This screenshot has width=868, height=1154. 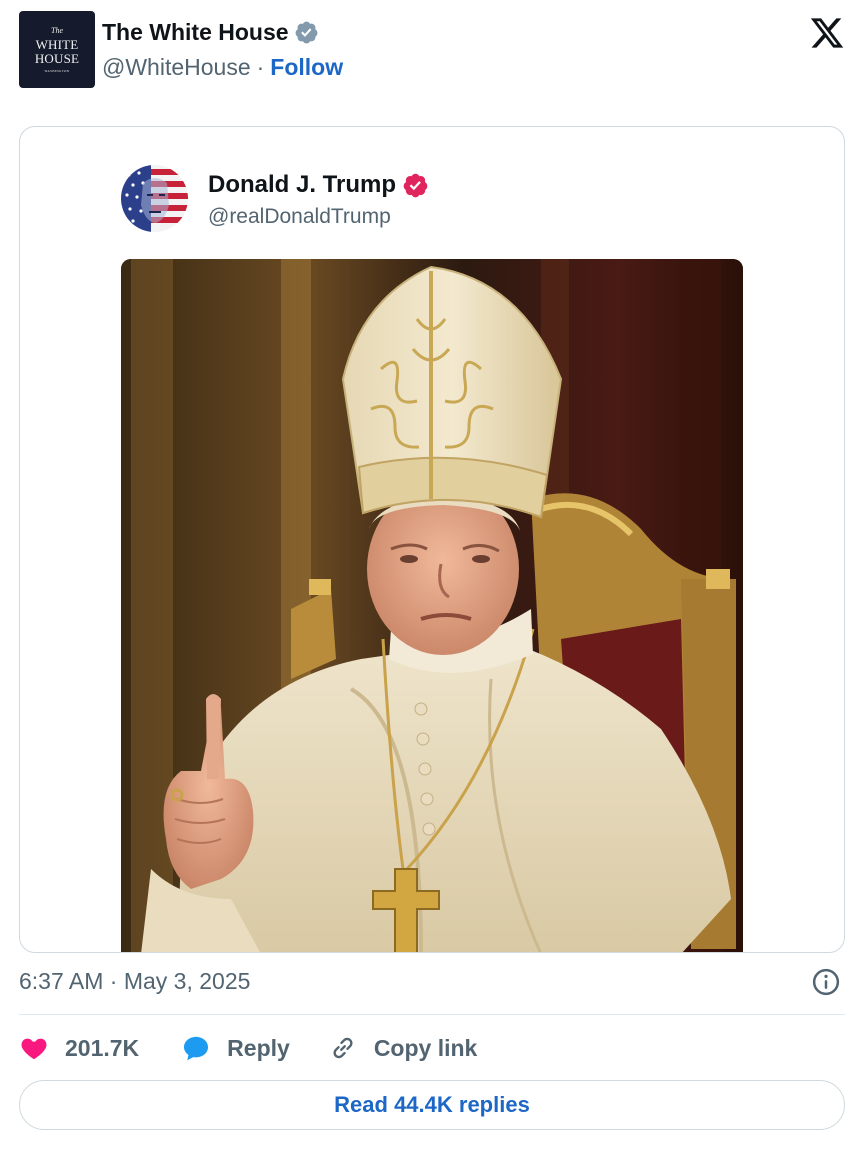 What do you see at coordinates (57, 30) in the screenshot?
I see `avatar-text-the: The` at bounding box center [57, 30].